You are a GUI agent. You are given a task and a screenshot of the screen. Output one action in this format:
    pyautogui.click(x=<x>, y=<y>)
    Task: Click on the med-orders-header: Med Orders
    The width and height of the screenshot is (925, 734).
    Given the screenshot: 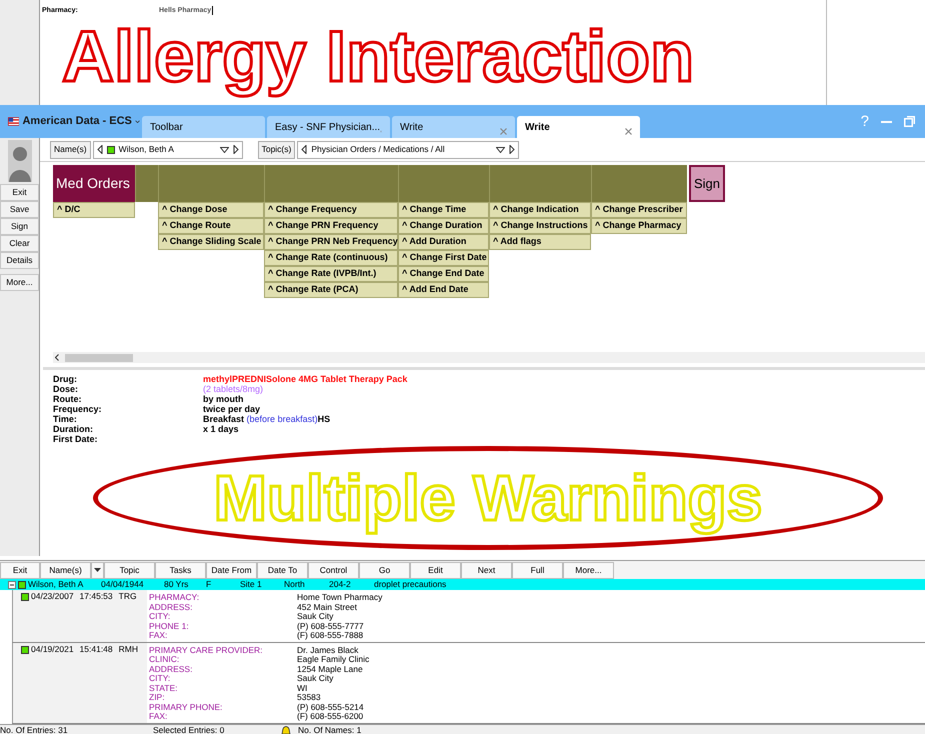 What is the action you would take?
    pyautogui.click(x=94, y=183)
    